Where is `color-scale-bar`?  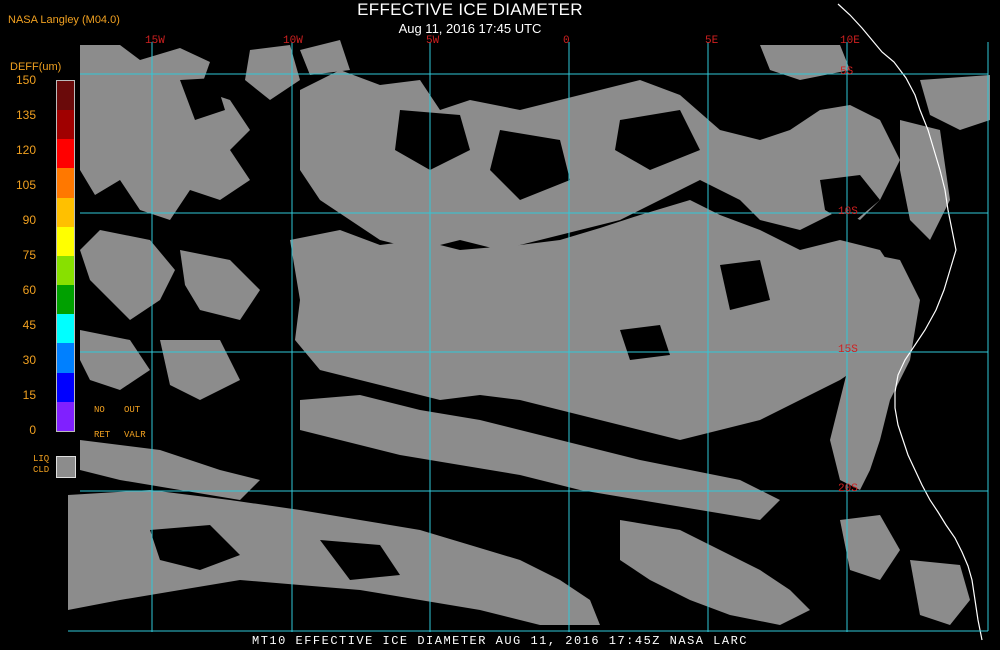
color-scale-bar is located at coordinates (65, 256).